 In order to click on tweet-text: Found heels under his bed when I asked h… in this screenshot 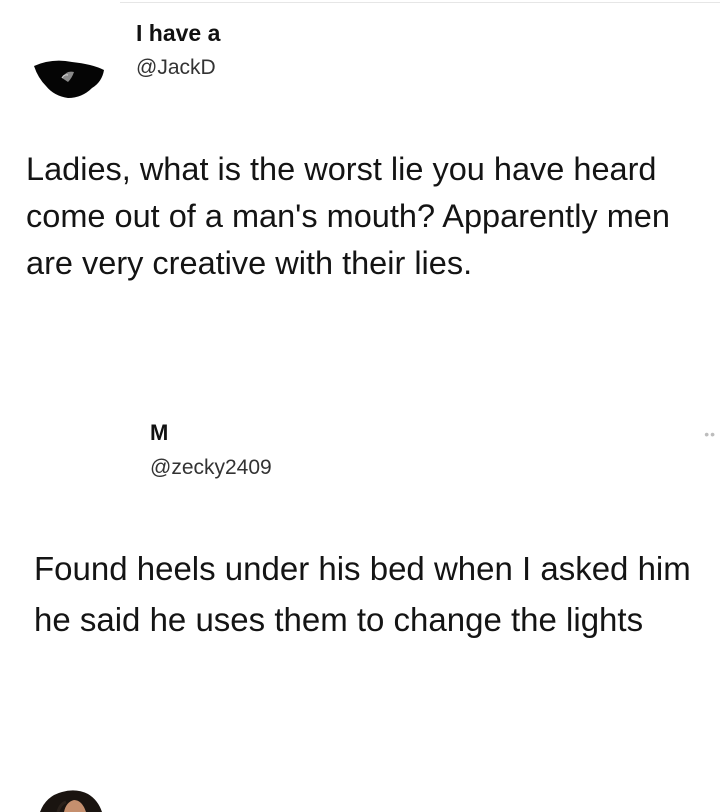, I will do `click(362, 594)`.